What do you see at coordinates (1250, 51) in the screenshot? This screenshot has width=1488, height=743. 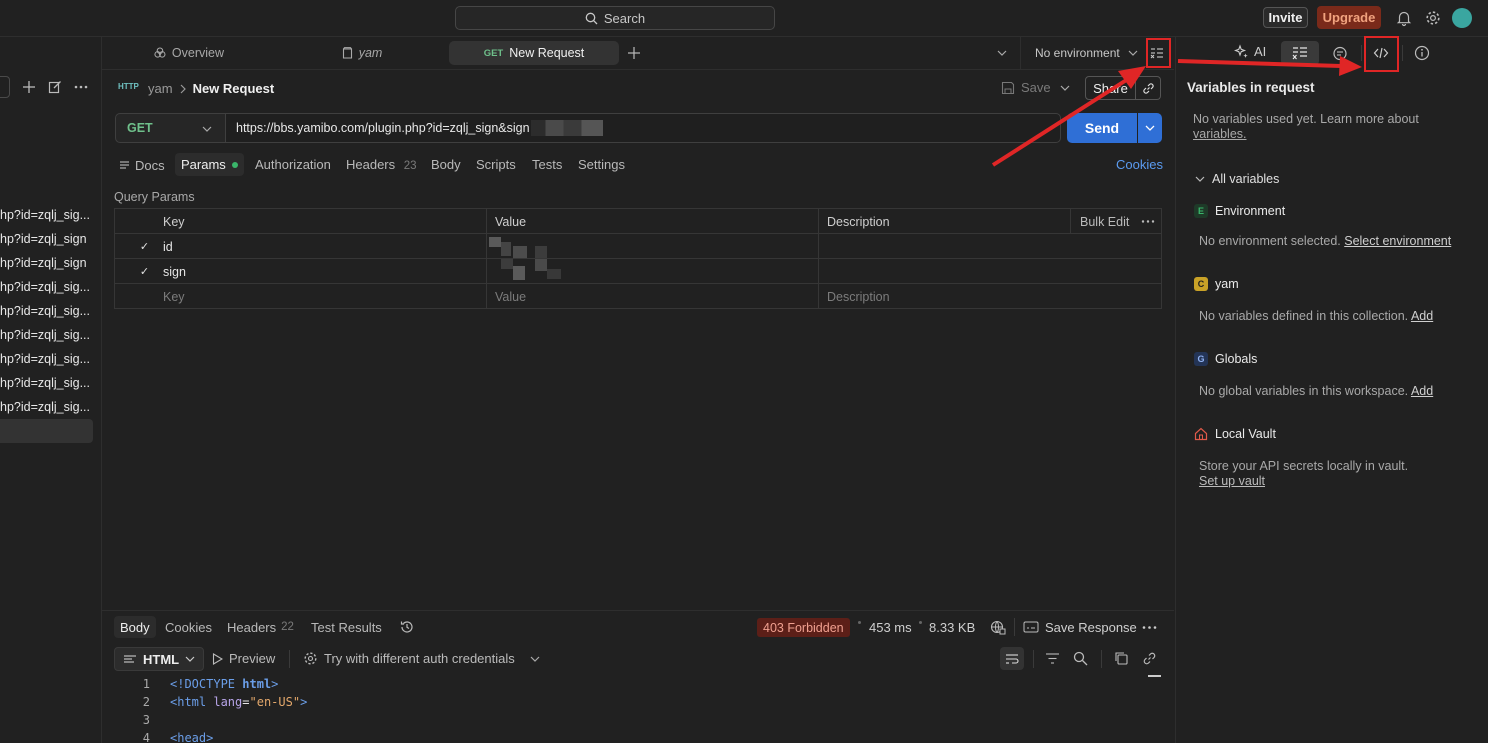 I see `ai-button: AI` at bounding box center [1250, 51].